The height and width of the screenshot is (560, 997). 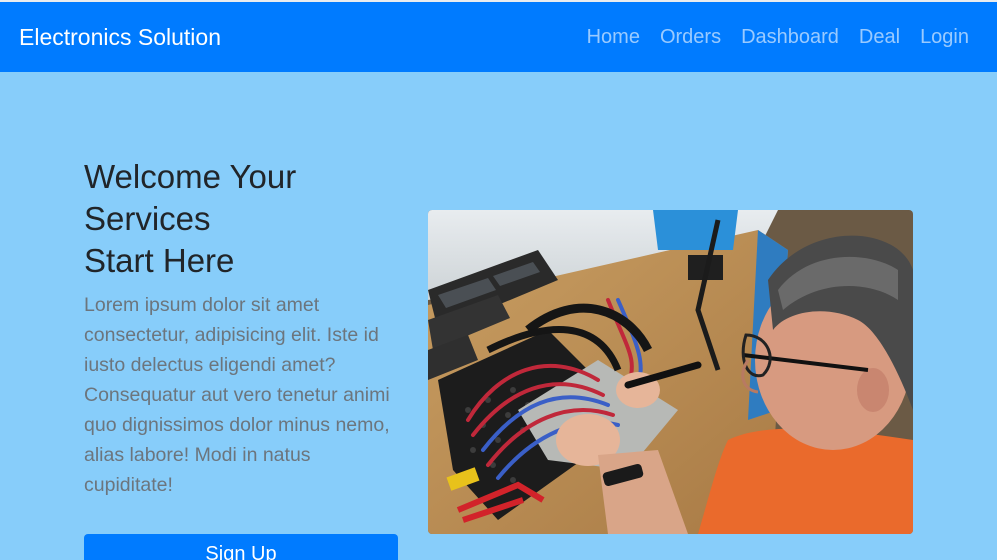 I want to click on sign-up-button: Sign Up, so click(x=241, y=547).